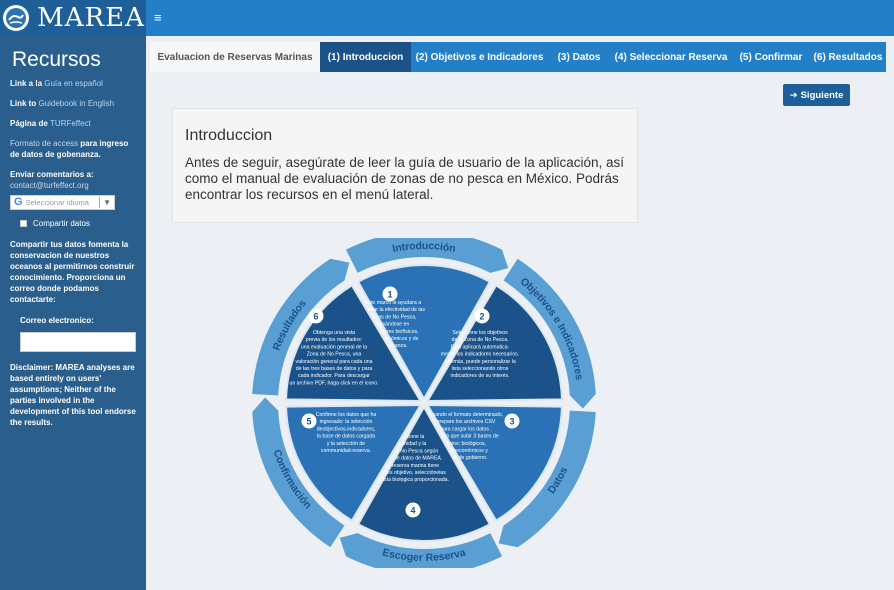 The width and height of the screenshot is (894, 590). Describe the element at coordinates (346, 437) in the screenshot. I see `step-text-line: la base de datos cargada` at that location.